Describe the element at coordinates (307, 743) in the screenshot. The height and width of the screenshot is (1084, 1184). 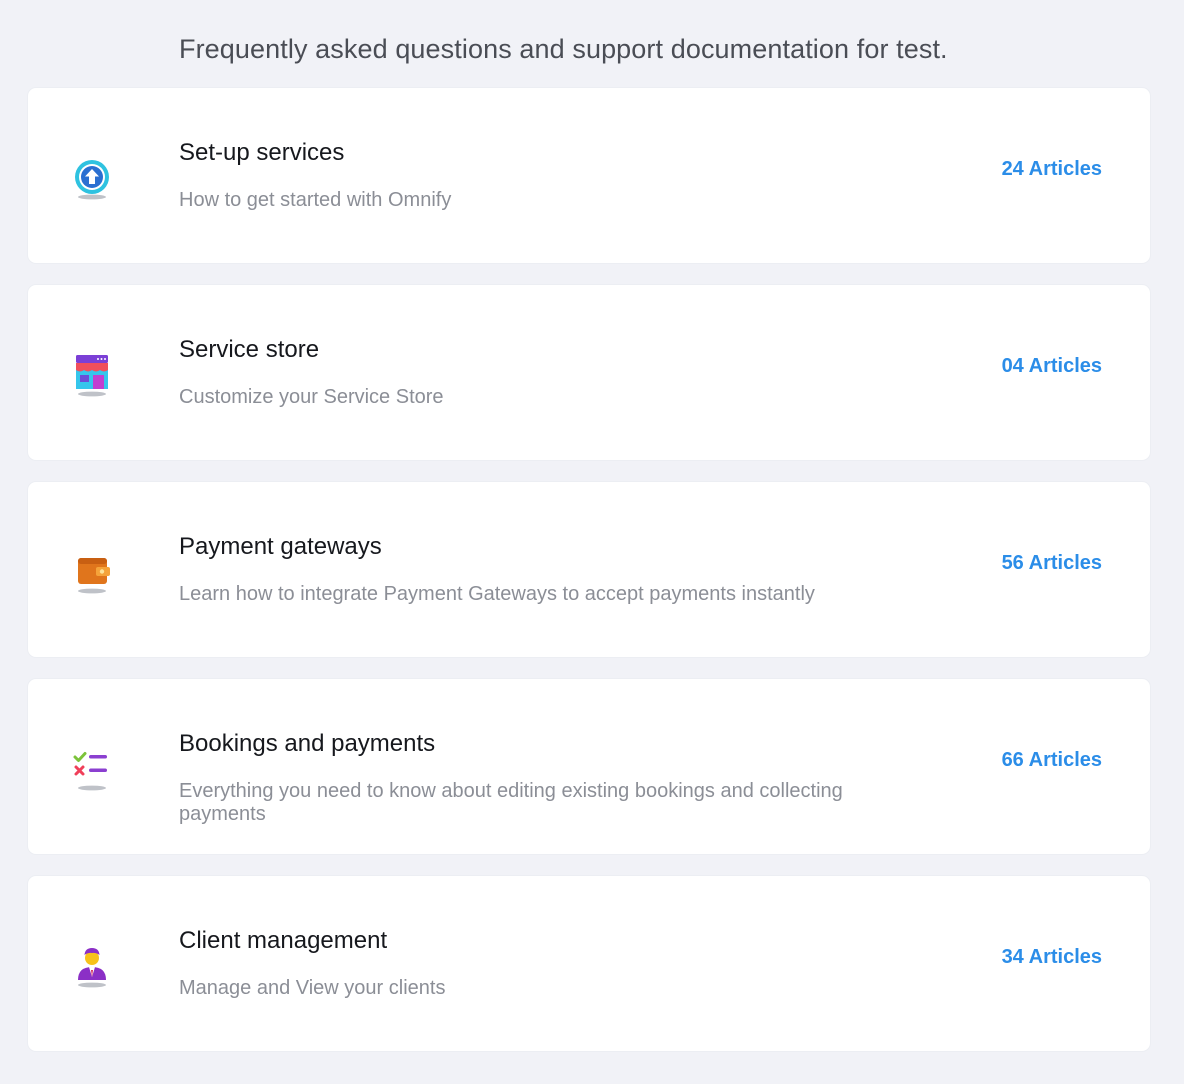
I see `category-title: Bookings and payments` at that location.